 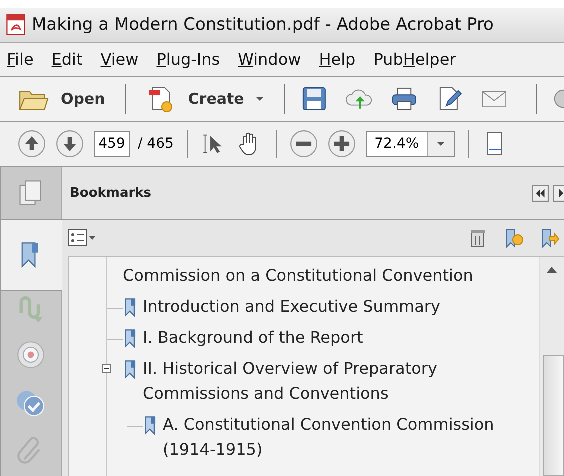 I want to click on create-button: Create, so click(x=205, y=99).